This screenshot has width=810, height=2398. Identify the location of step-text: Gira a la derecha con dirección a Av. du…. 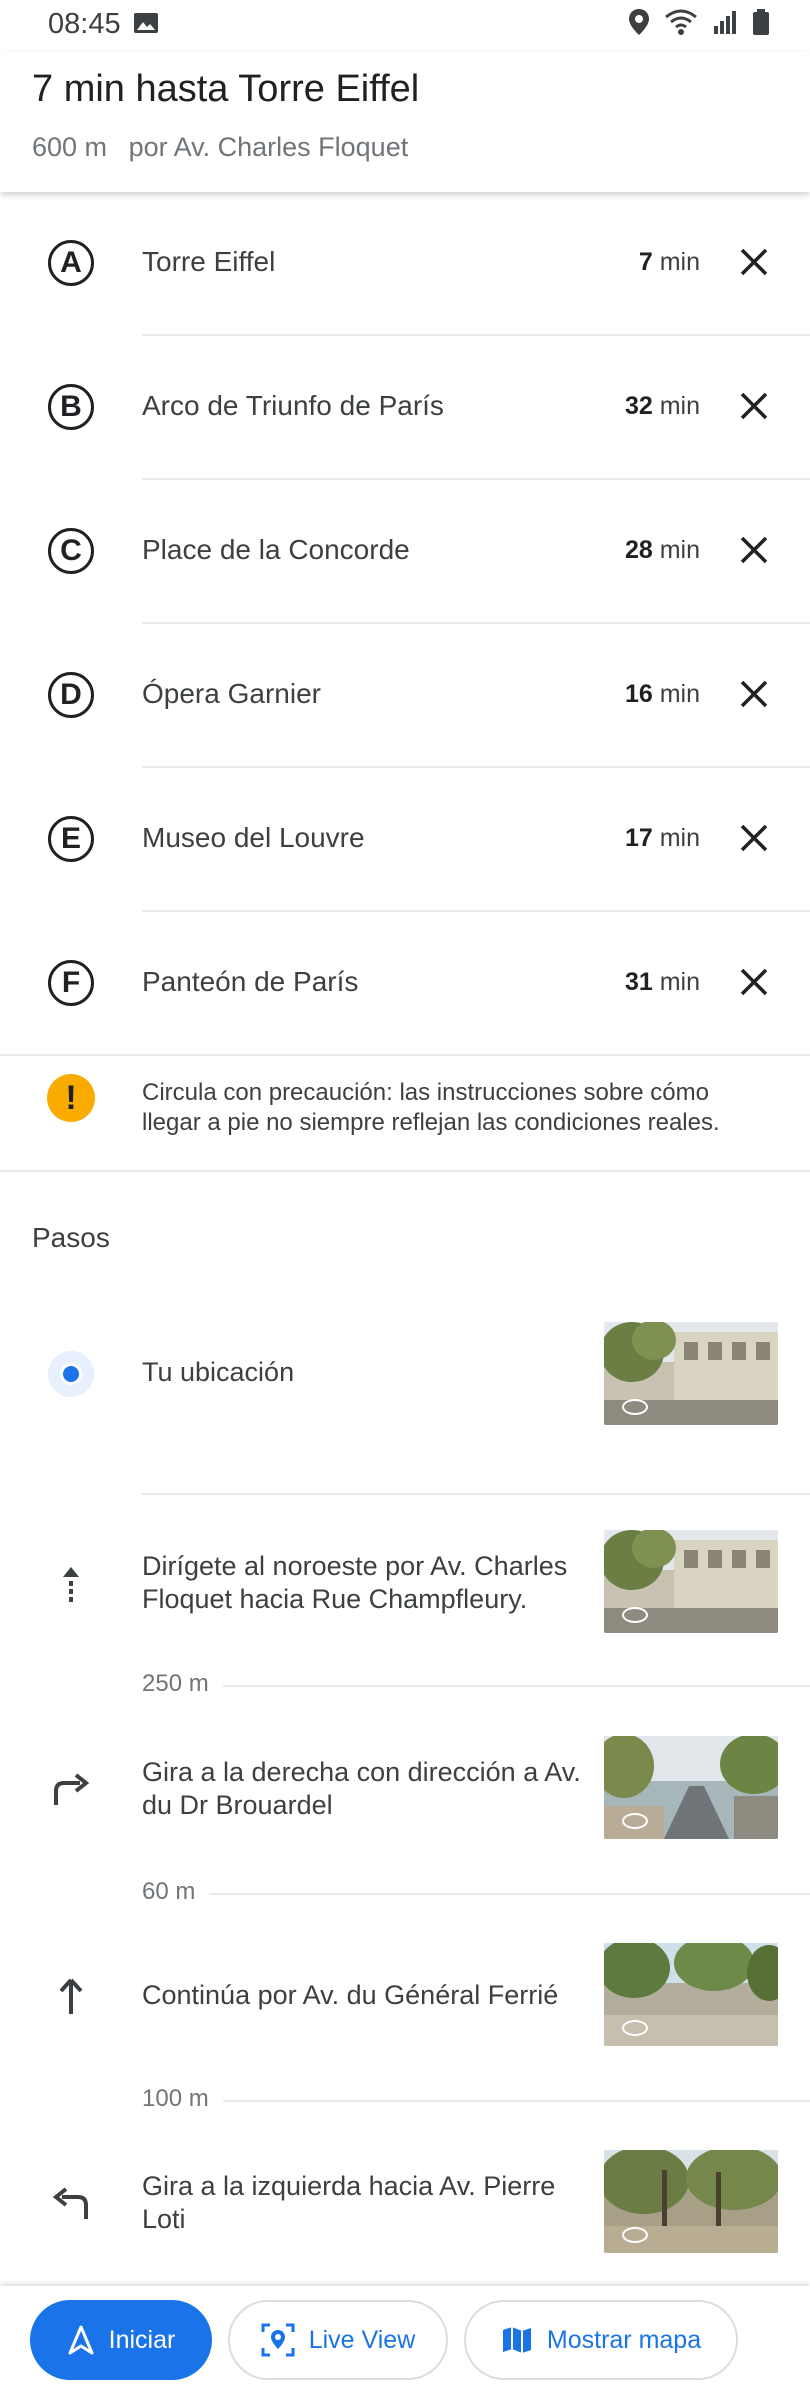
(361, 1788).